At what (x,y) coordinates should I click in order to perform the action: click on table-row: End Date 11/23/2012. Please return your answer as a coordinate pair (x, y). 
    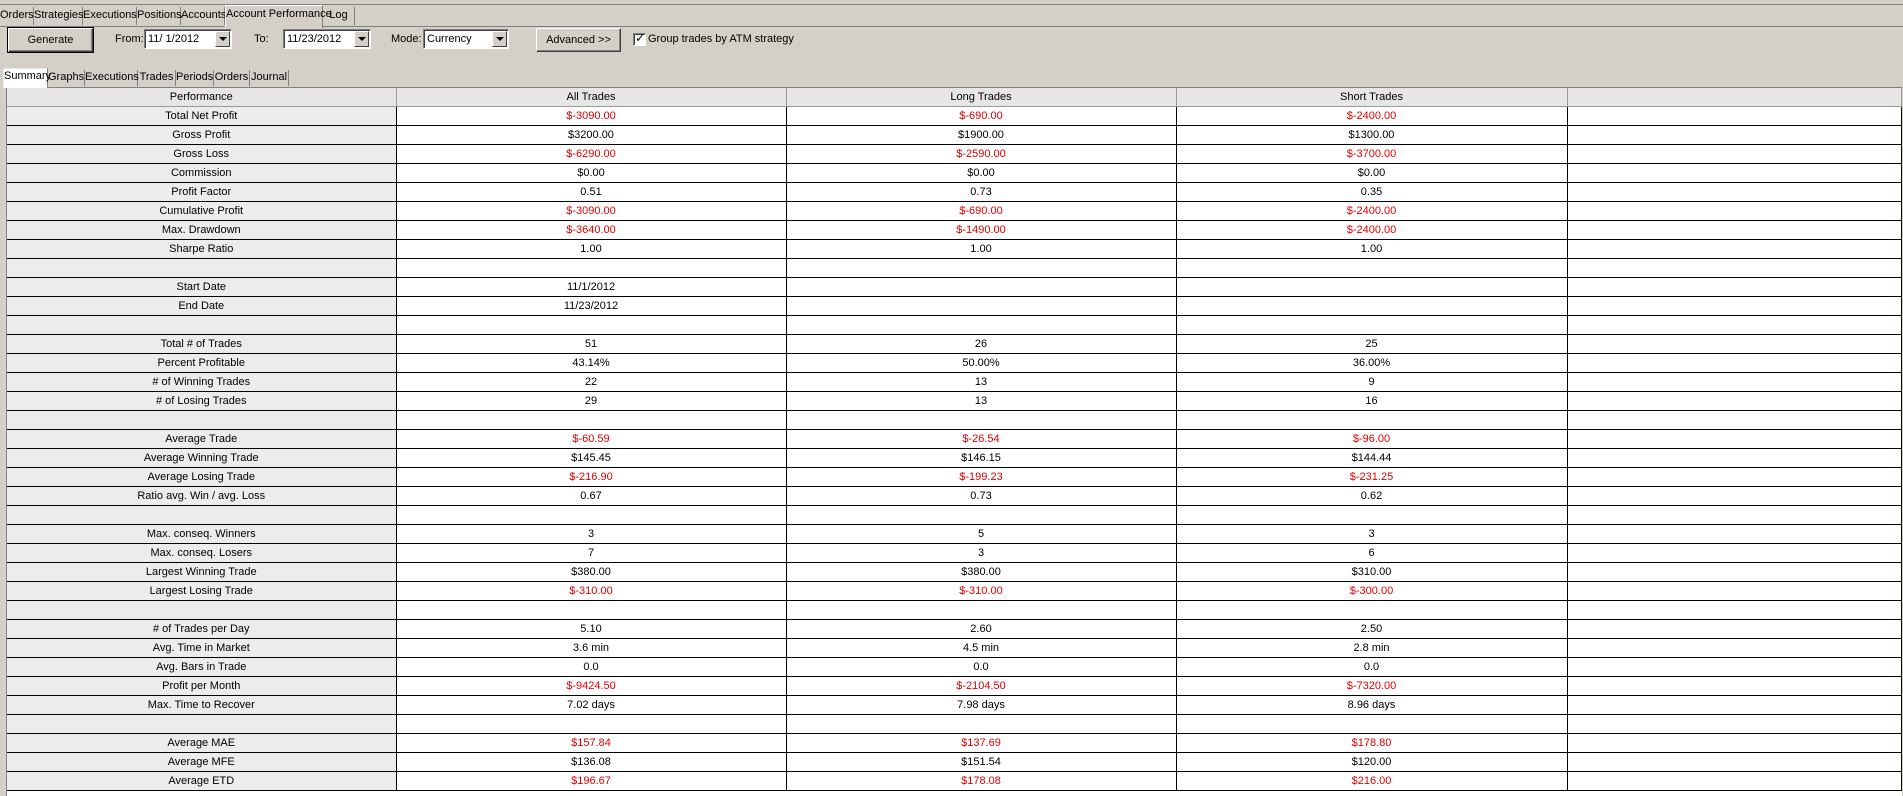
    Looking at the image, I should click on (954, 306).